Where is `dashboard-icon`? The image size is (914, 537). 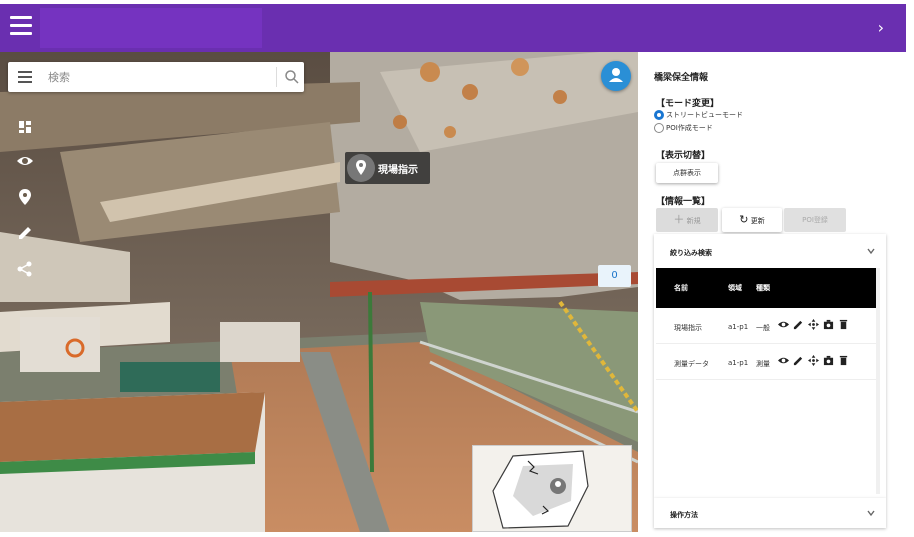 dashboard-icon is located at coordinates (25, 127).